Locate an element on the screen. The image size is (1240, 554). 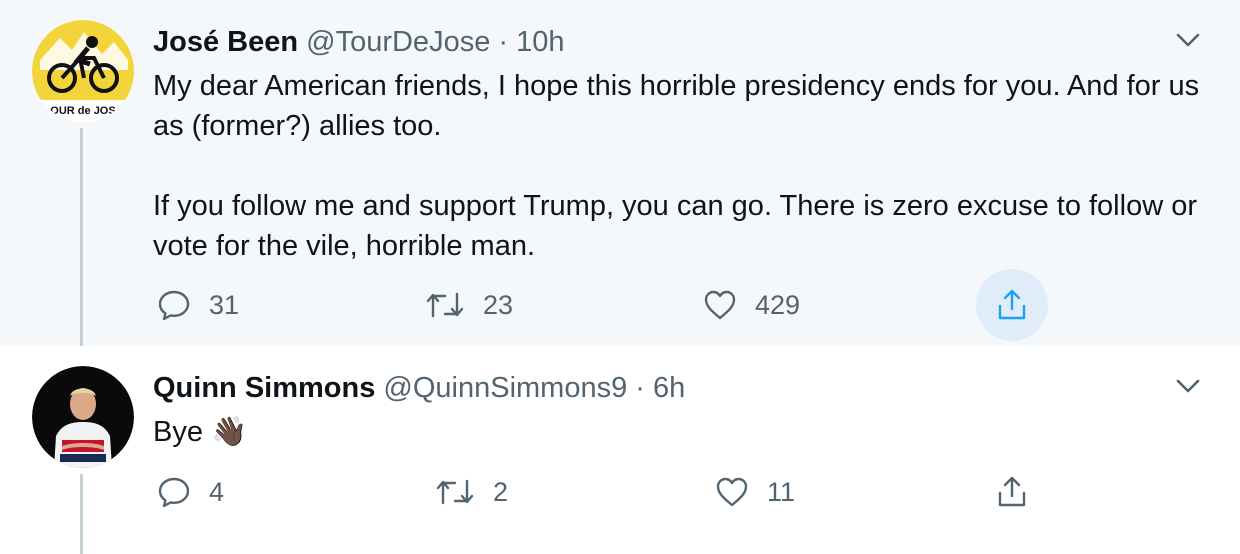
display-name: José Been is located at coordinates (225, 42).